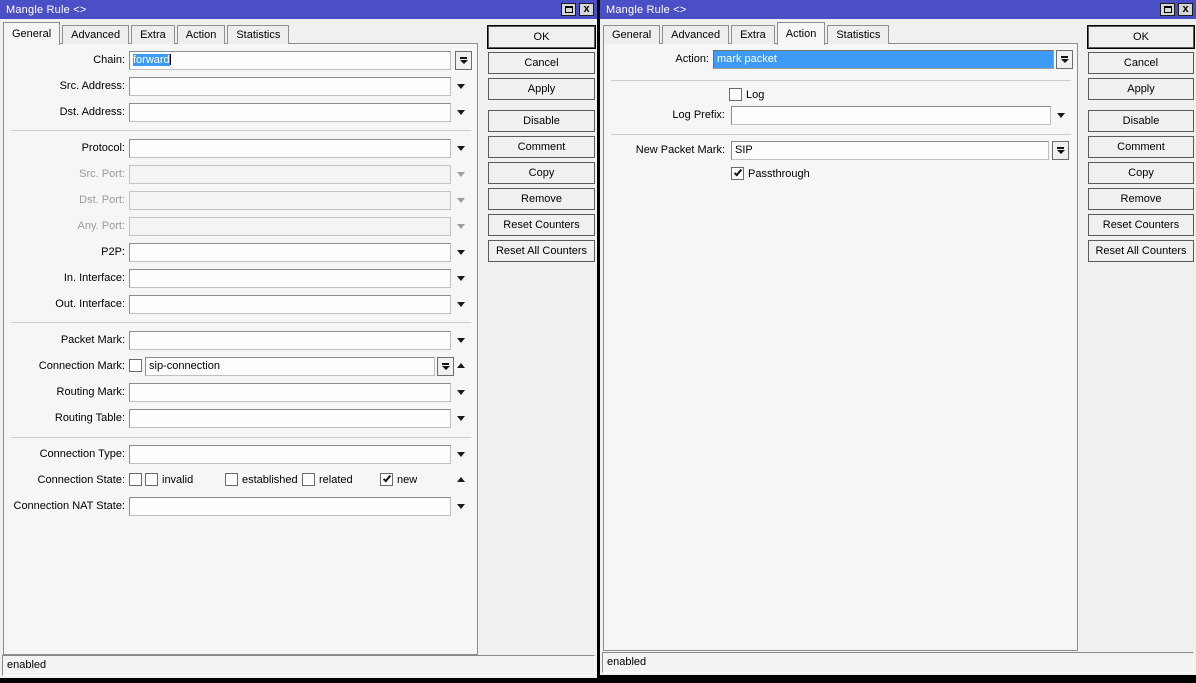 The height and width of the screenshot is (683, 1196). Describe the element at coordinates (290, 340) in the screenshot. I see `packet-mark-input` at that location.